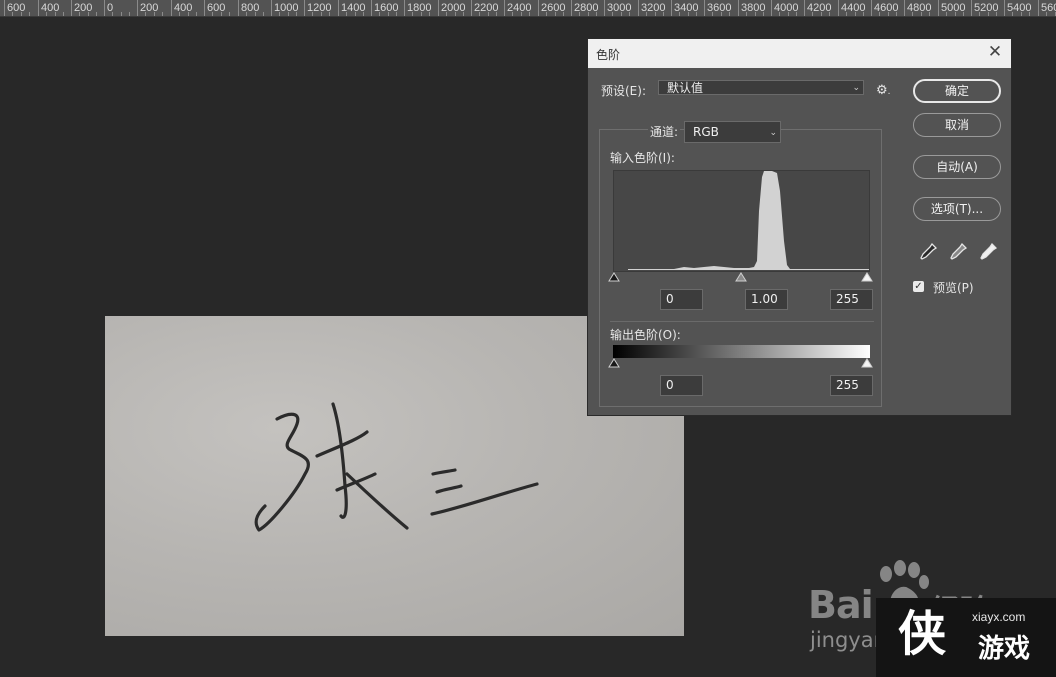 The image size is (1056, 677). What do you see at coordinates (784, 8) in the screenshot?
I see `ruler-tick-label: 4000` at bounding box center [784, 8].